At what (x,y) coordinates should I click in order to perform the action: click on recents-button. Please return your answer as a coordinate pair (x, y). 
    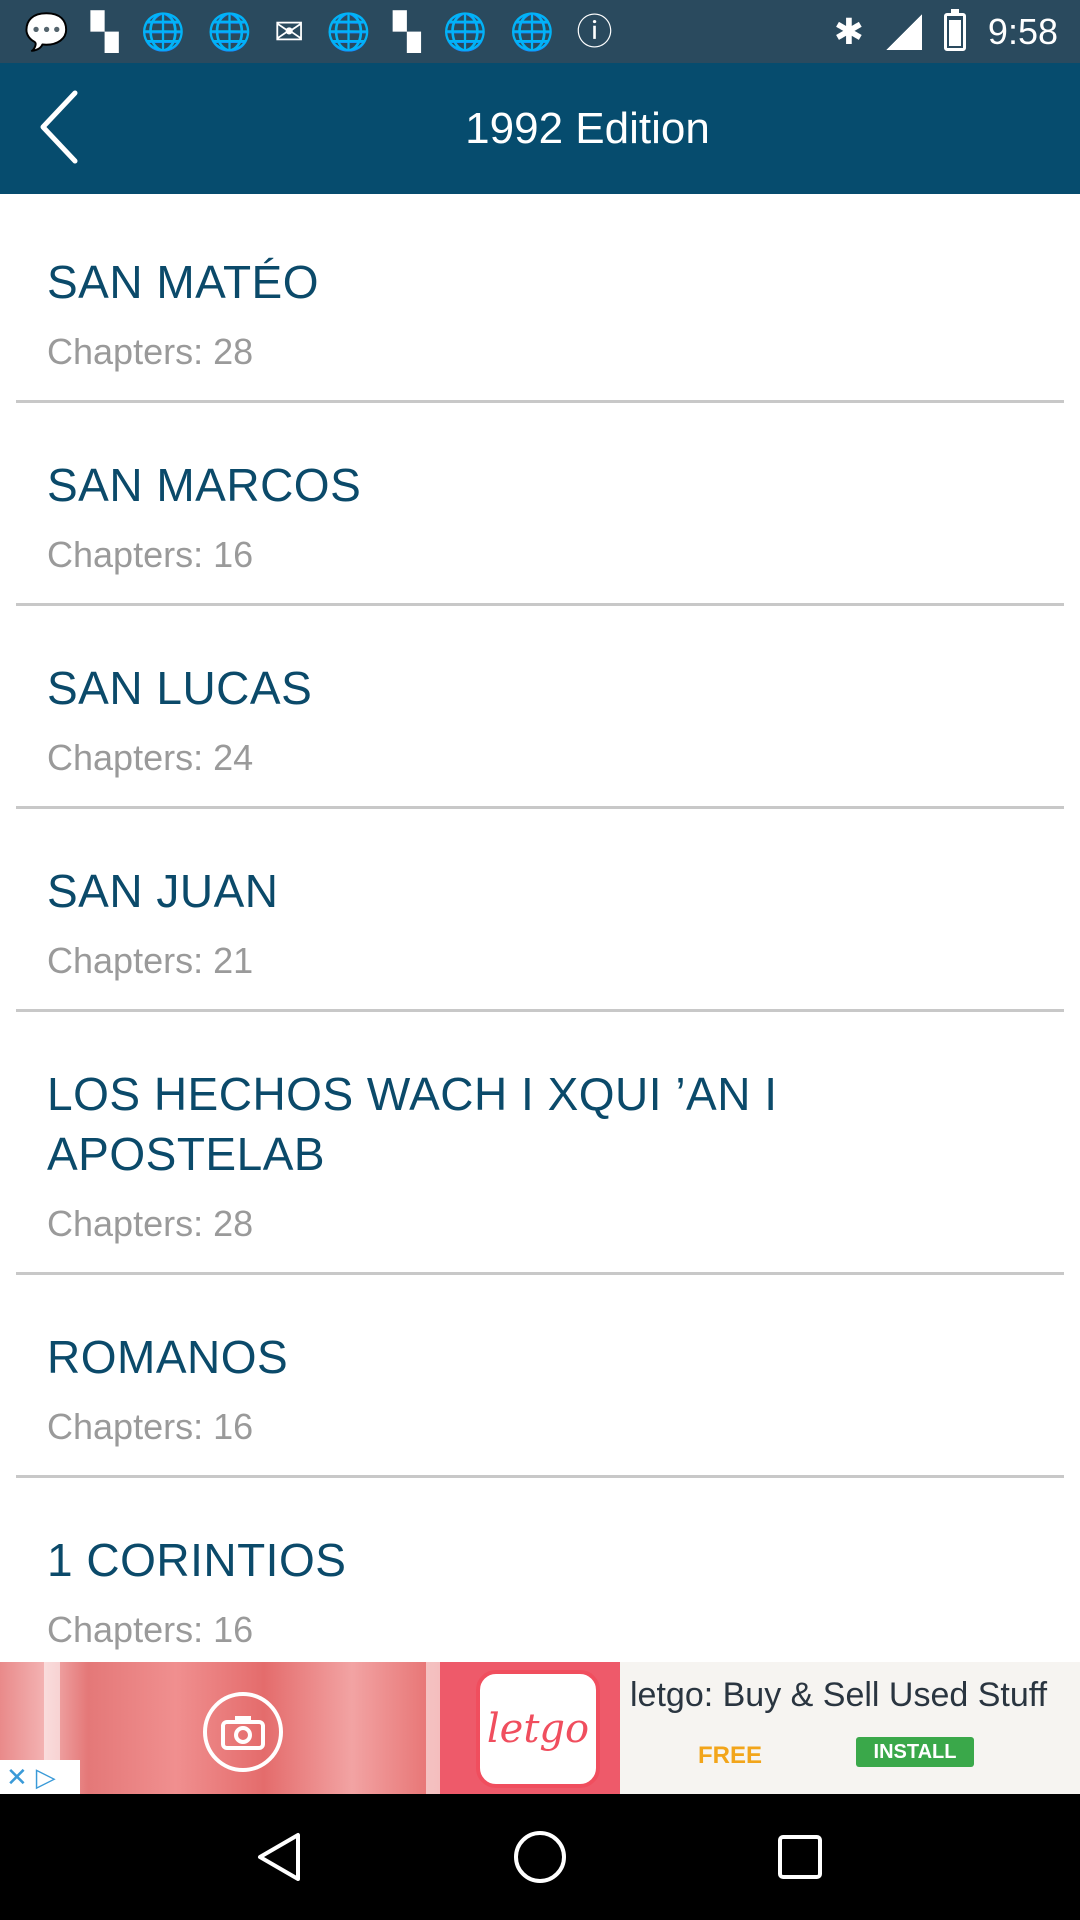
    Looking at the image, I should click on (800, 1857).